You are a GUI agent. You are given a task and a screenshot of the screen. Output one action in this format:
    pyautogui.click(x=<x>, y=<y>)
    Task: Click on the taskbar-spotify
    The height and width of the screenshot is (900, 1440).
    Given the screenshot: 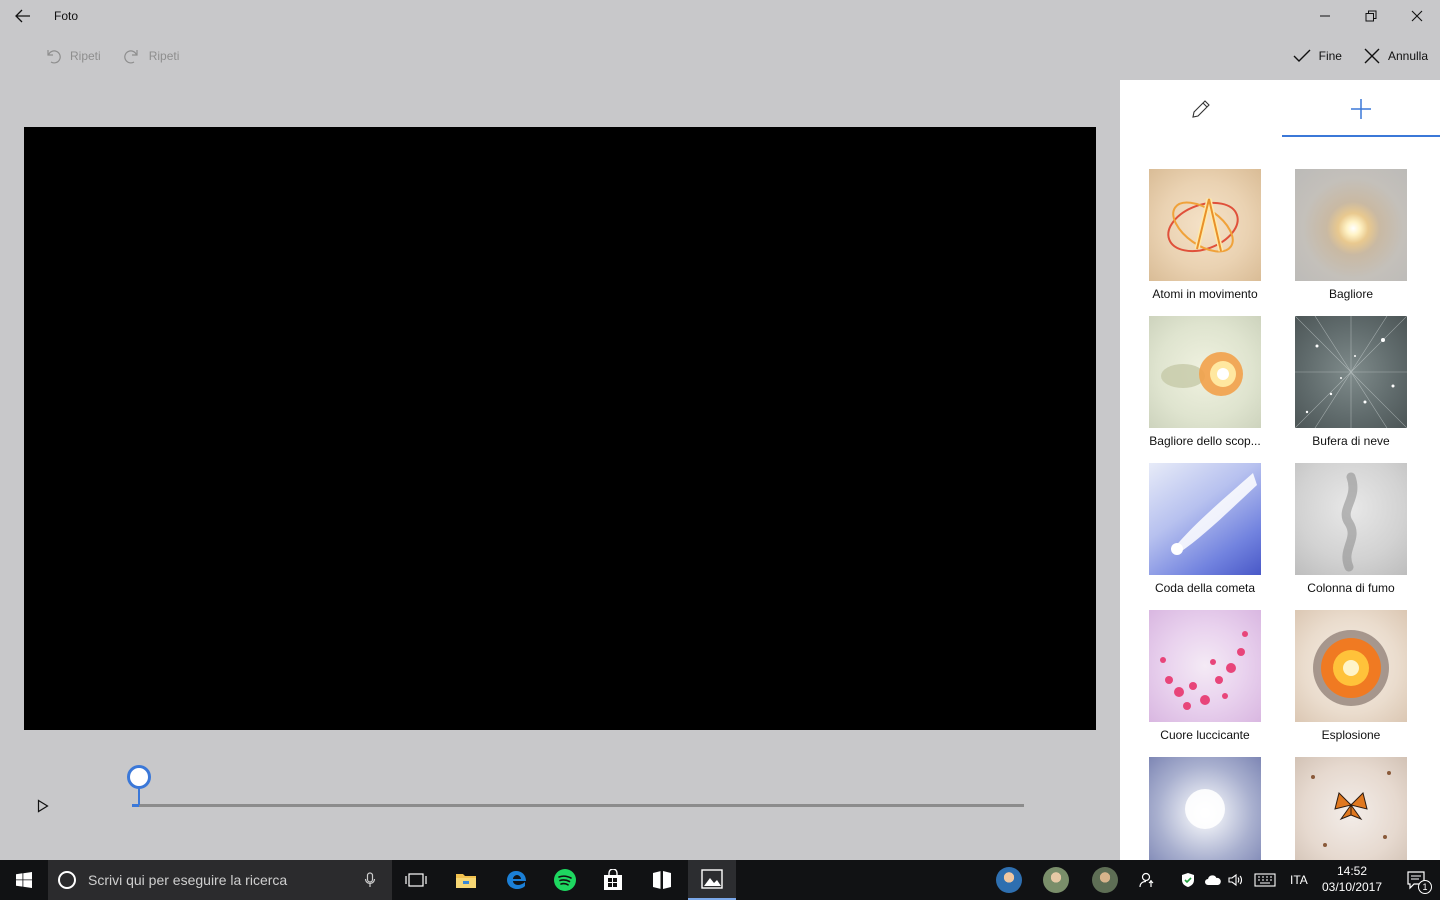 What is the action you would take?
    pyautogui.click(x=565, y=880)
    